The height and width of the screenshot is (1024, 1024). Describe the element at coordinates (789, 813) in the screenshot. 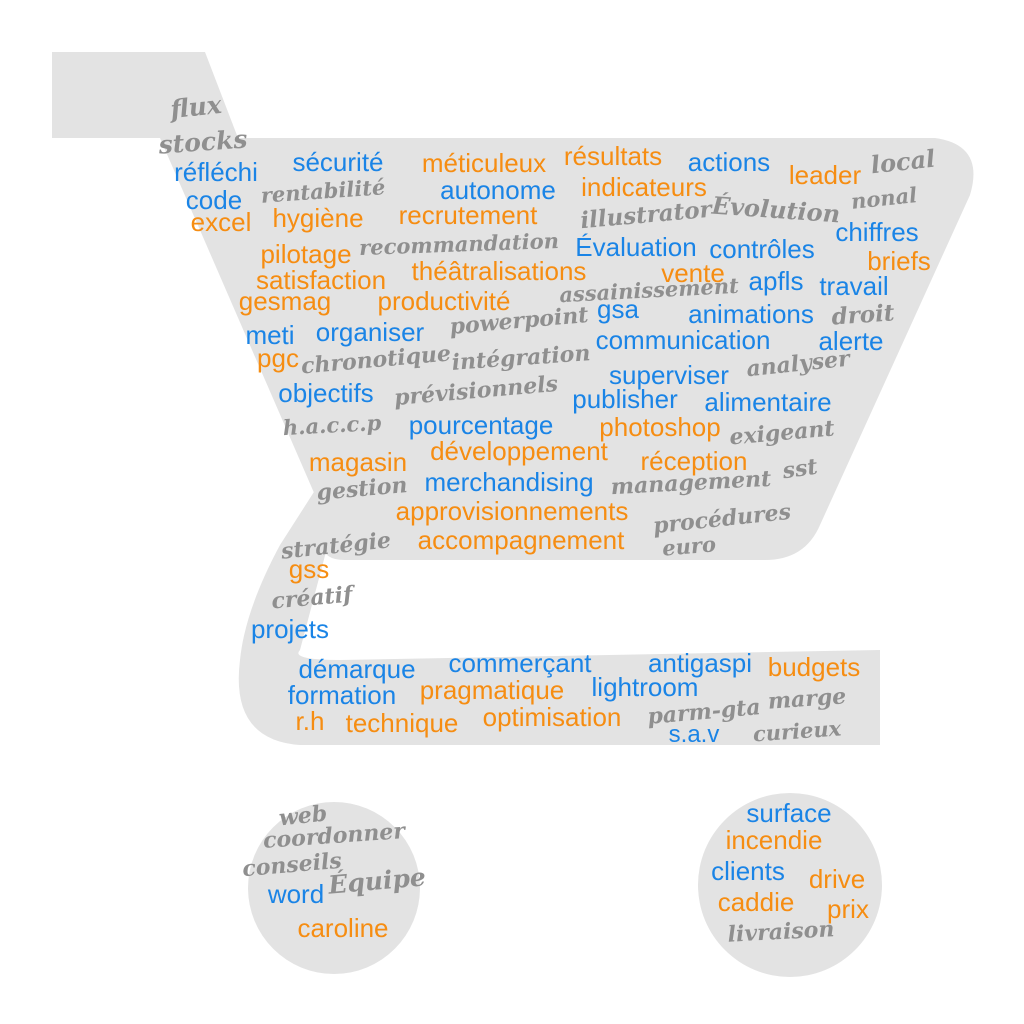

I see `word-surface: surface` at that location.